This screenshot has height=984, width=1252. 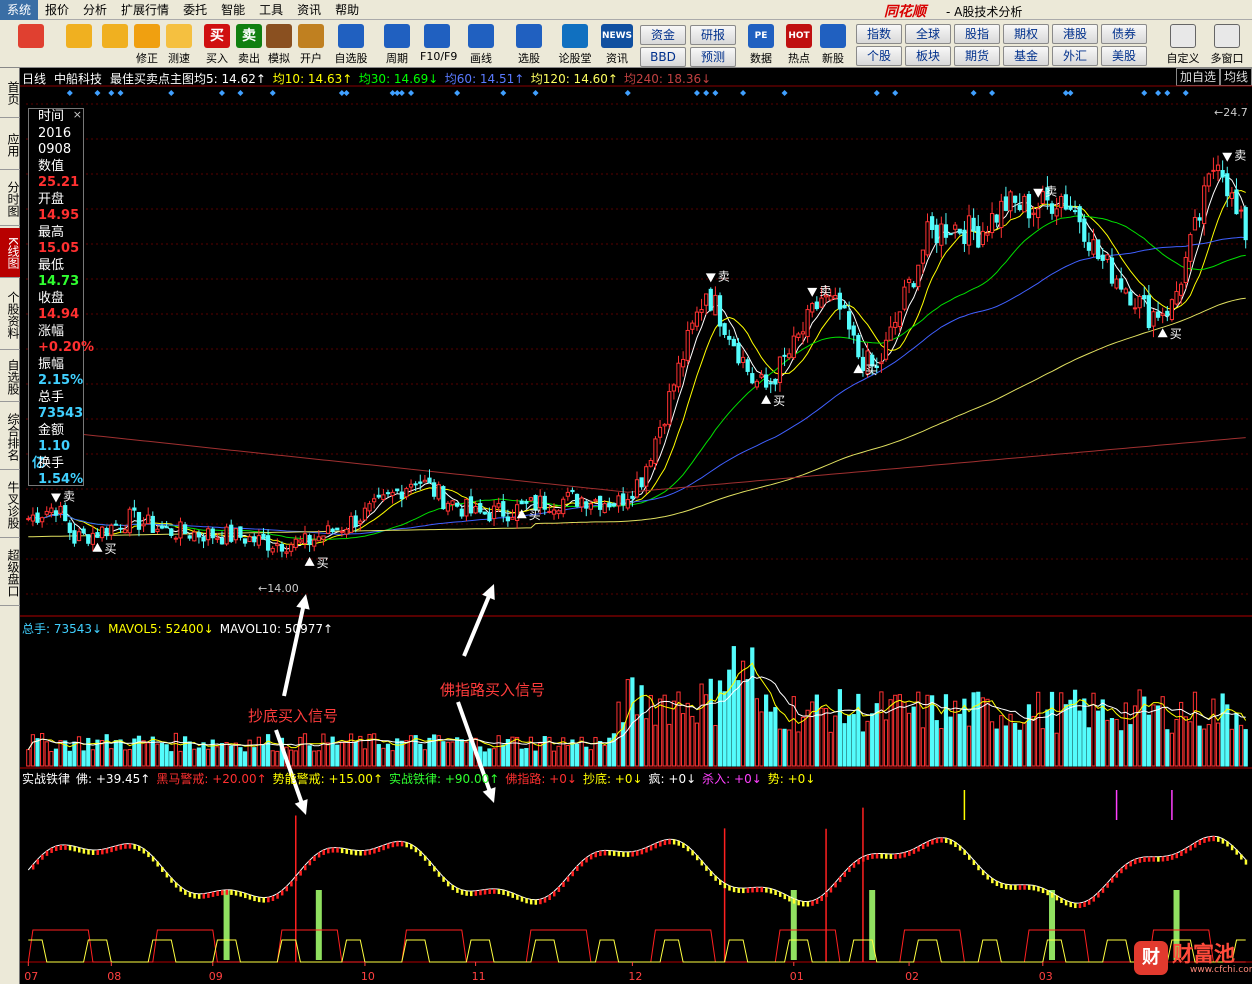 What do you see at coordinates (61, 413) in the screenshot?
I see `data-value: 73543` at bounding box center [61, 413].